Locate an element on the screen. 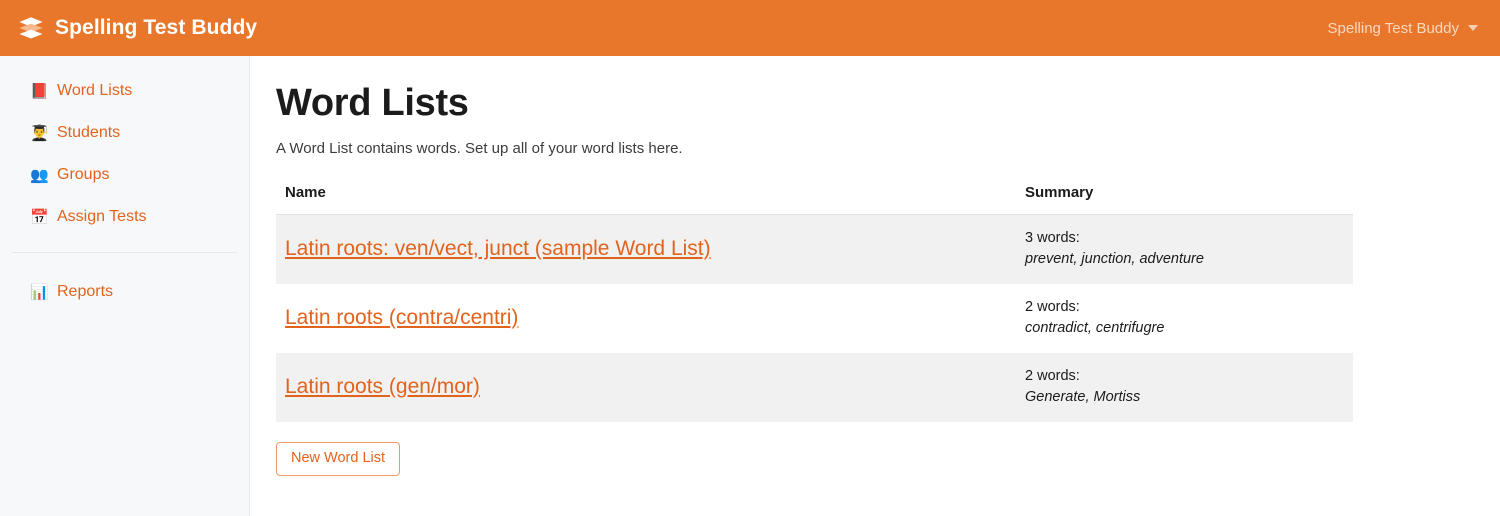 The width and height of the screenshot is (1500, 516). graduate-student-icon: 👨‍🎓 is located at coordinates (39, 132).